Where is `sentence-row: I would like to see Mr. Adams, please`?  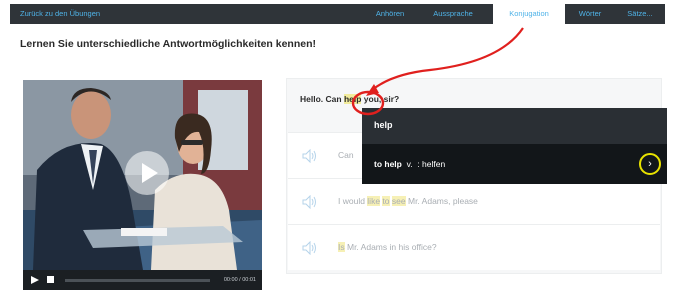 sentence-row: I would like to see Mr. Adams, please is located at coordinates (474, 201).